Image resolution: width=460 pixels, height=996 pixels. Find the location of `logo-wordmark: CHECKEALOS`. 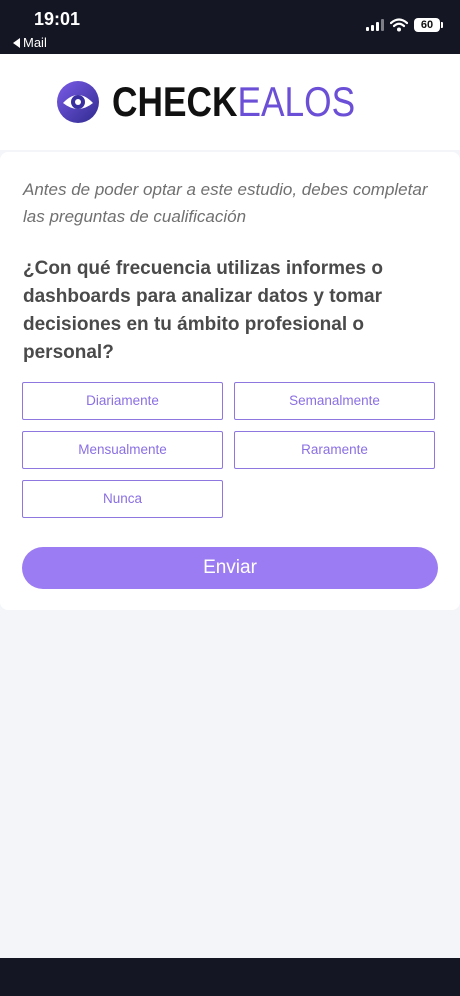

logo-wordmark: CHECKEALOS is located at coordinates (233, 102).